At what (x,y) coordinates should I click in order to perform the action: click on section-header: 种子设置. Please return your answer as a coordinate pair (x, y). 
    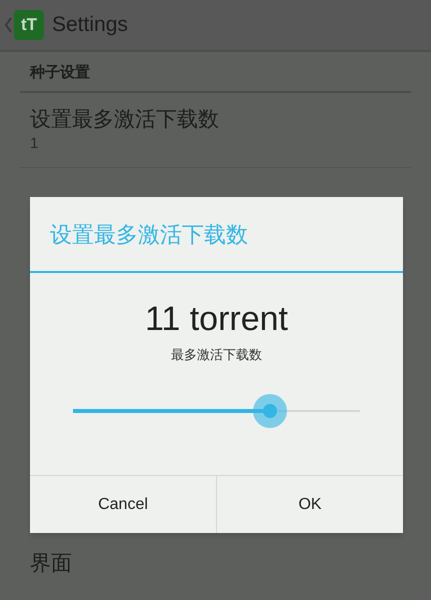
    Looking at the image, I should click on (215, 72).